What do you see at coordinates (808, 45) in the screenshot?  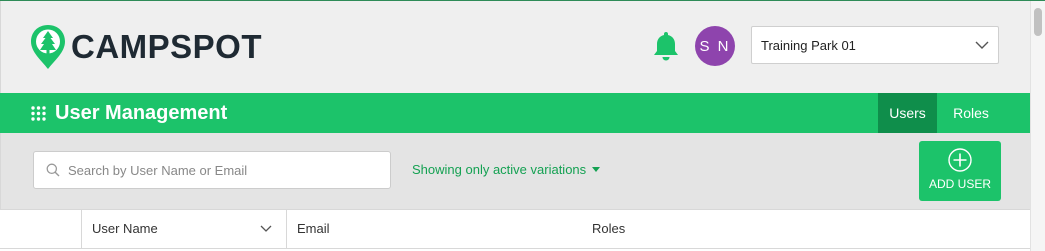 I see `park-select-value: Training Park 01` at bounding box center [808, 45].